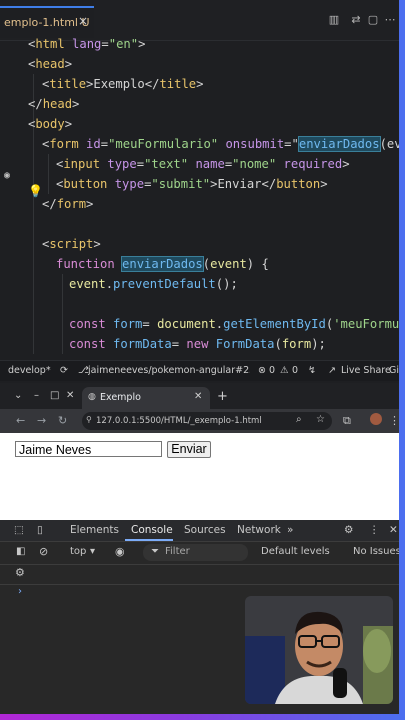 The width and height of the screenshot is (405, 720). What do you see at coordinates (295, 370) in the screenshot?
I see `warning-count: 0` at bounding box center [295, 370].